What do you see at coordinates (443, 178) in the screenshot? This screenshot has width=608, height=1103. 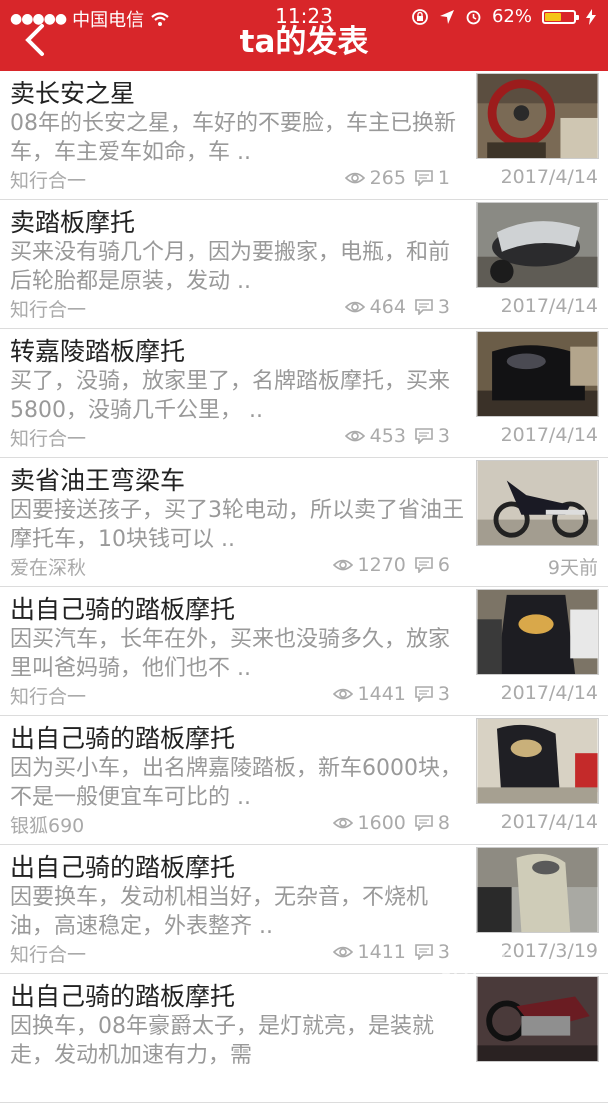 I see `comment-count: 1` at bounding box center [443, 178].